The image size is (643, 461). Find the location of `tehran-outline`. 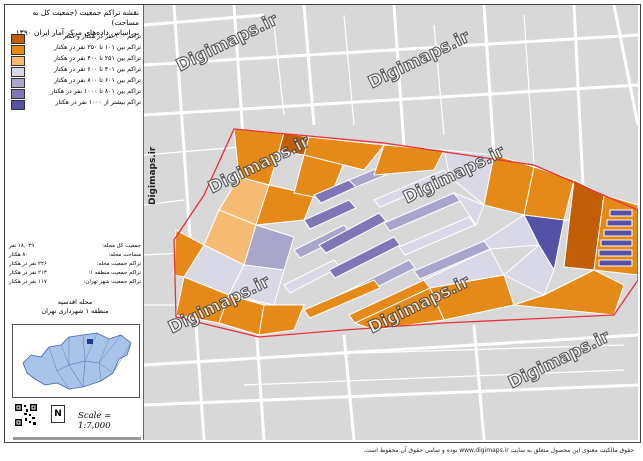

tehran-outline is located at coordinates (77, 361).